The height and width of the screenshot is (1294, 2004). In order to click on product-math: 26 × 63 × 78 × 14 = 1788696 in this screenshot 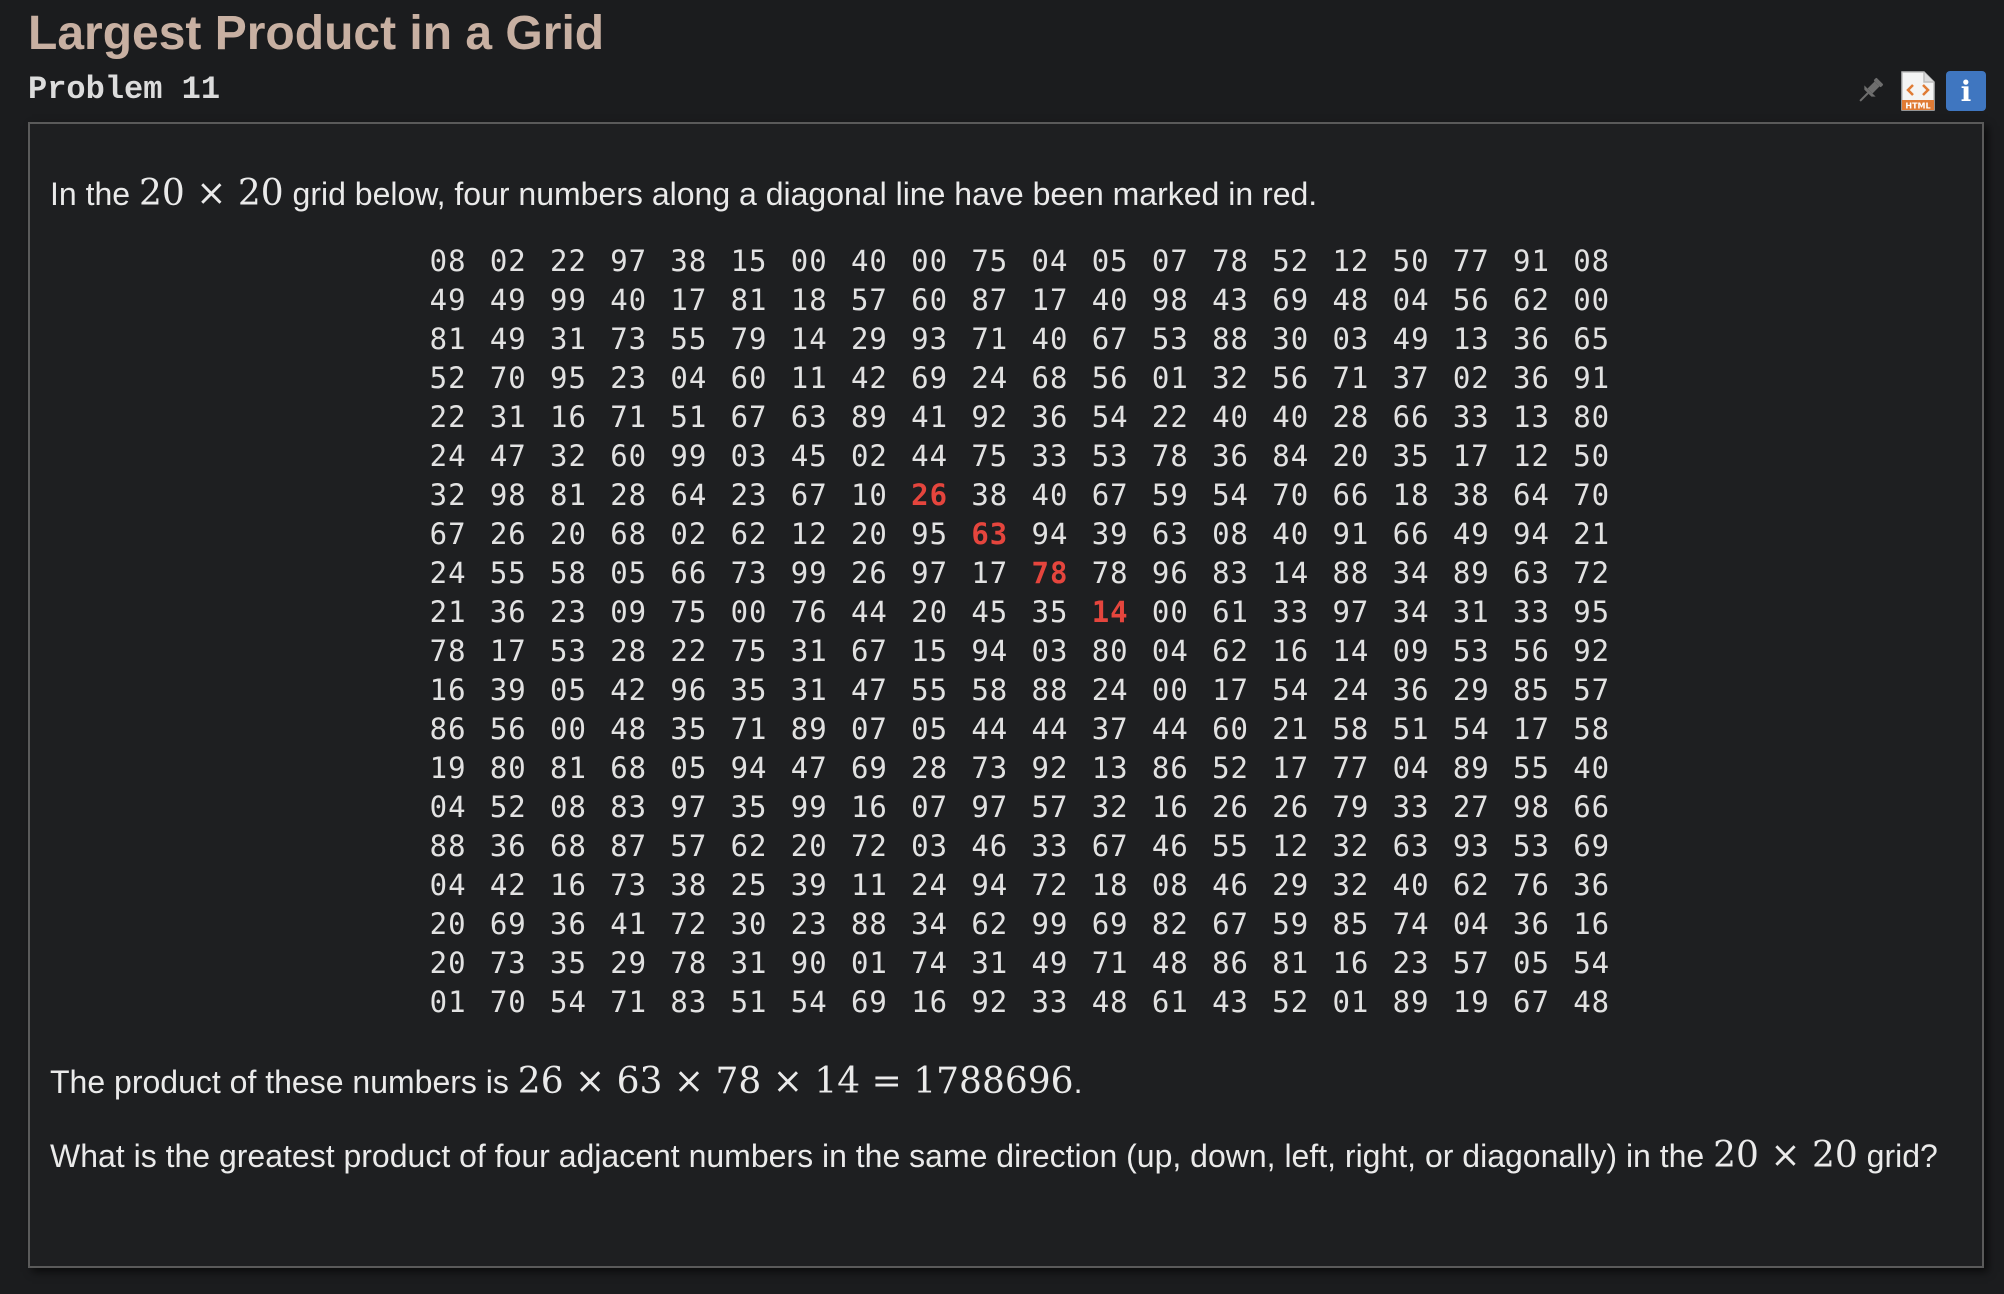, I will do `click(795, 1081)`.